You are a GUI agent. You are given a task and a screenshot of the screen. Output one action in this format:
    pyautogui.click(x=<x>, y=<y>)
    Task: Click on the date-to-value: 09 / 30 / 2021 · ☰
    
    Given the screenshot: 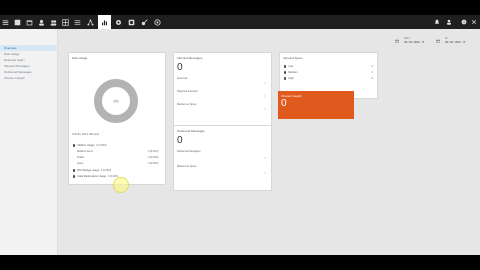 What is the action you would take?
    pyautogui.click(x=455, y=42)
    